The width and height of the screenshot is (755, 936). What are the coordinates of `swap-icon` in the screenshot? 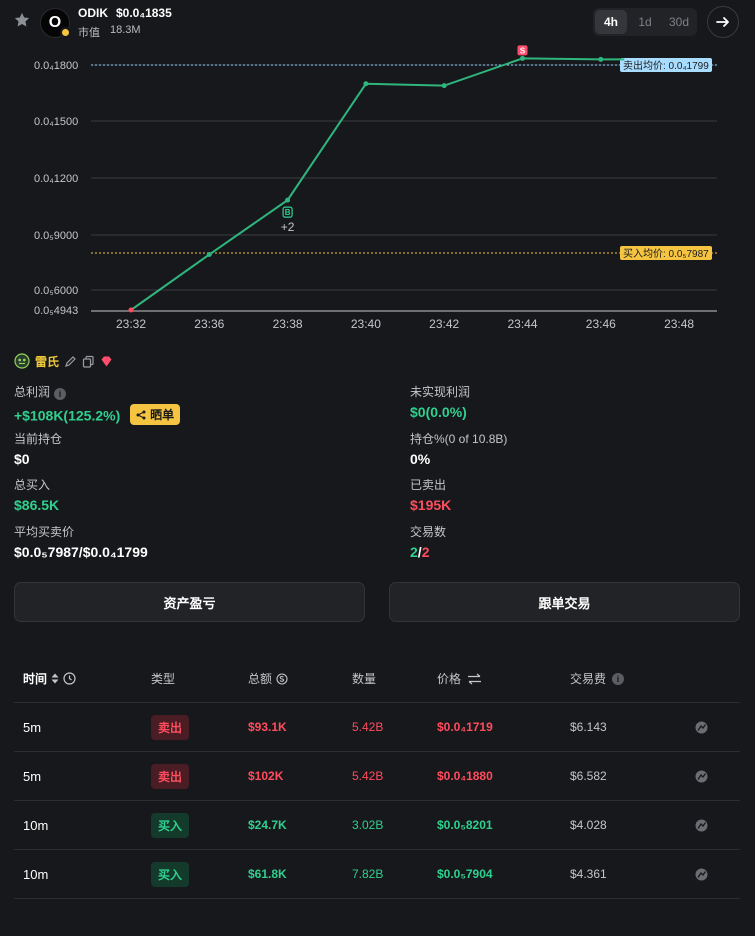 It's located at (474, 679).